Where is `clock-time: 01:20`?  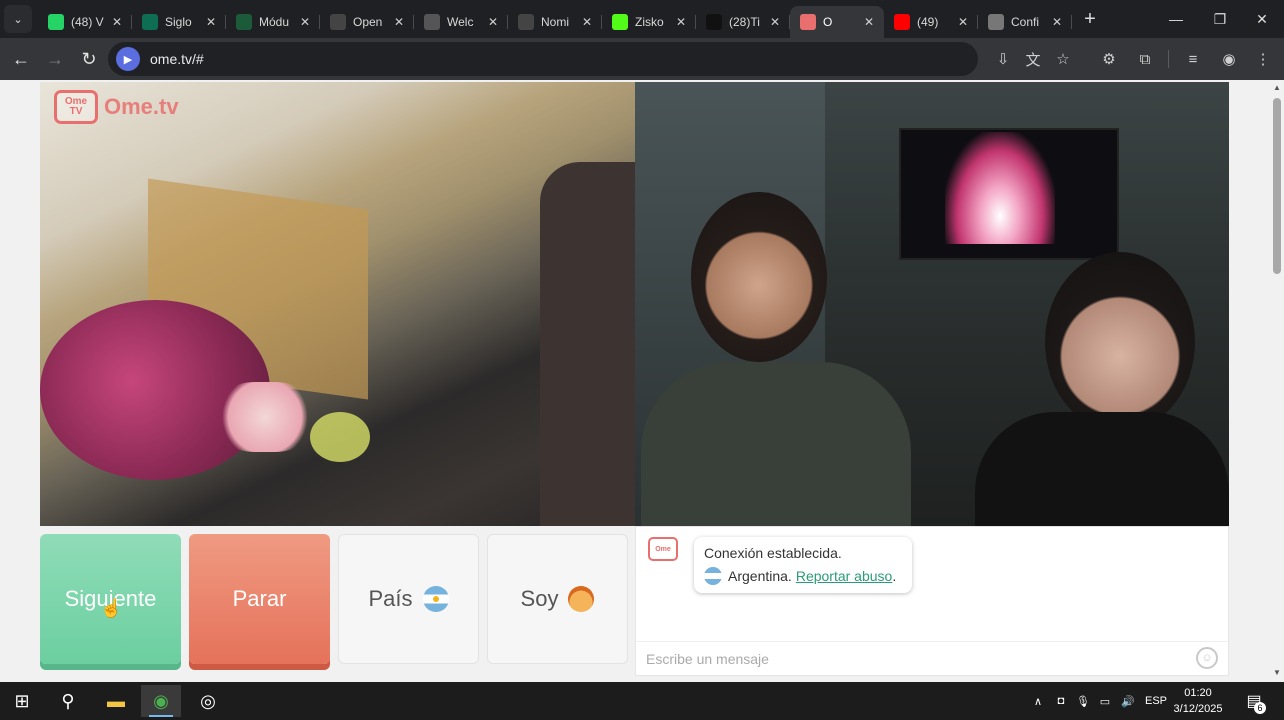
clock-time: 01:20 is located at coordinates (1198, 693).